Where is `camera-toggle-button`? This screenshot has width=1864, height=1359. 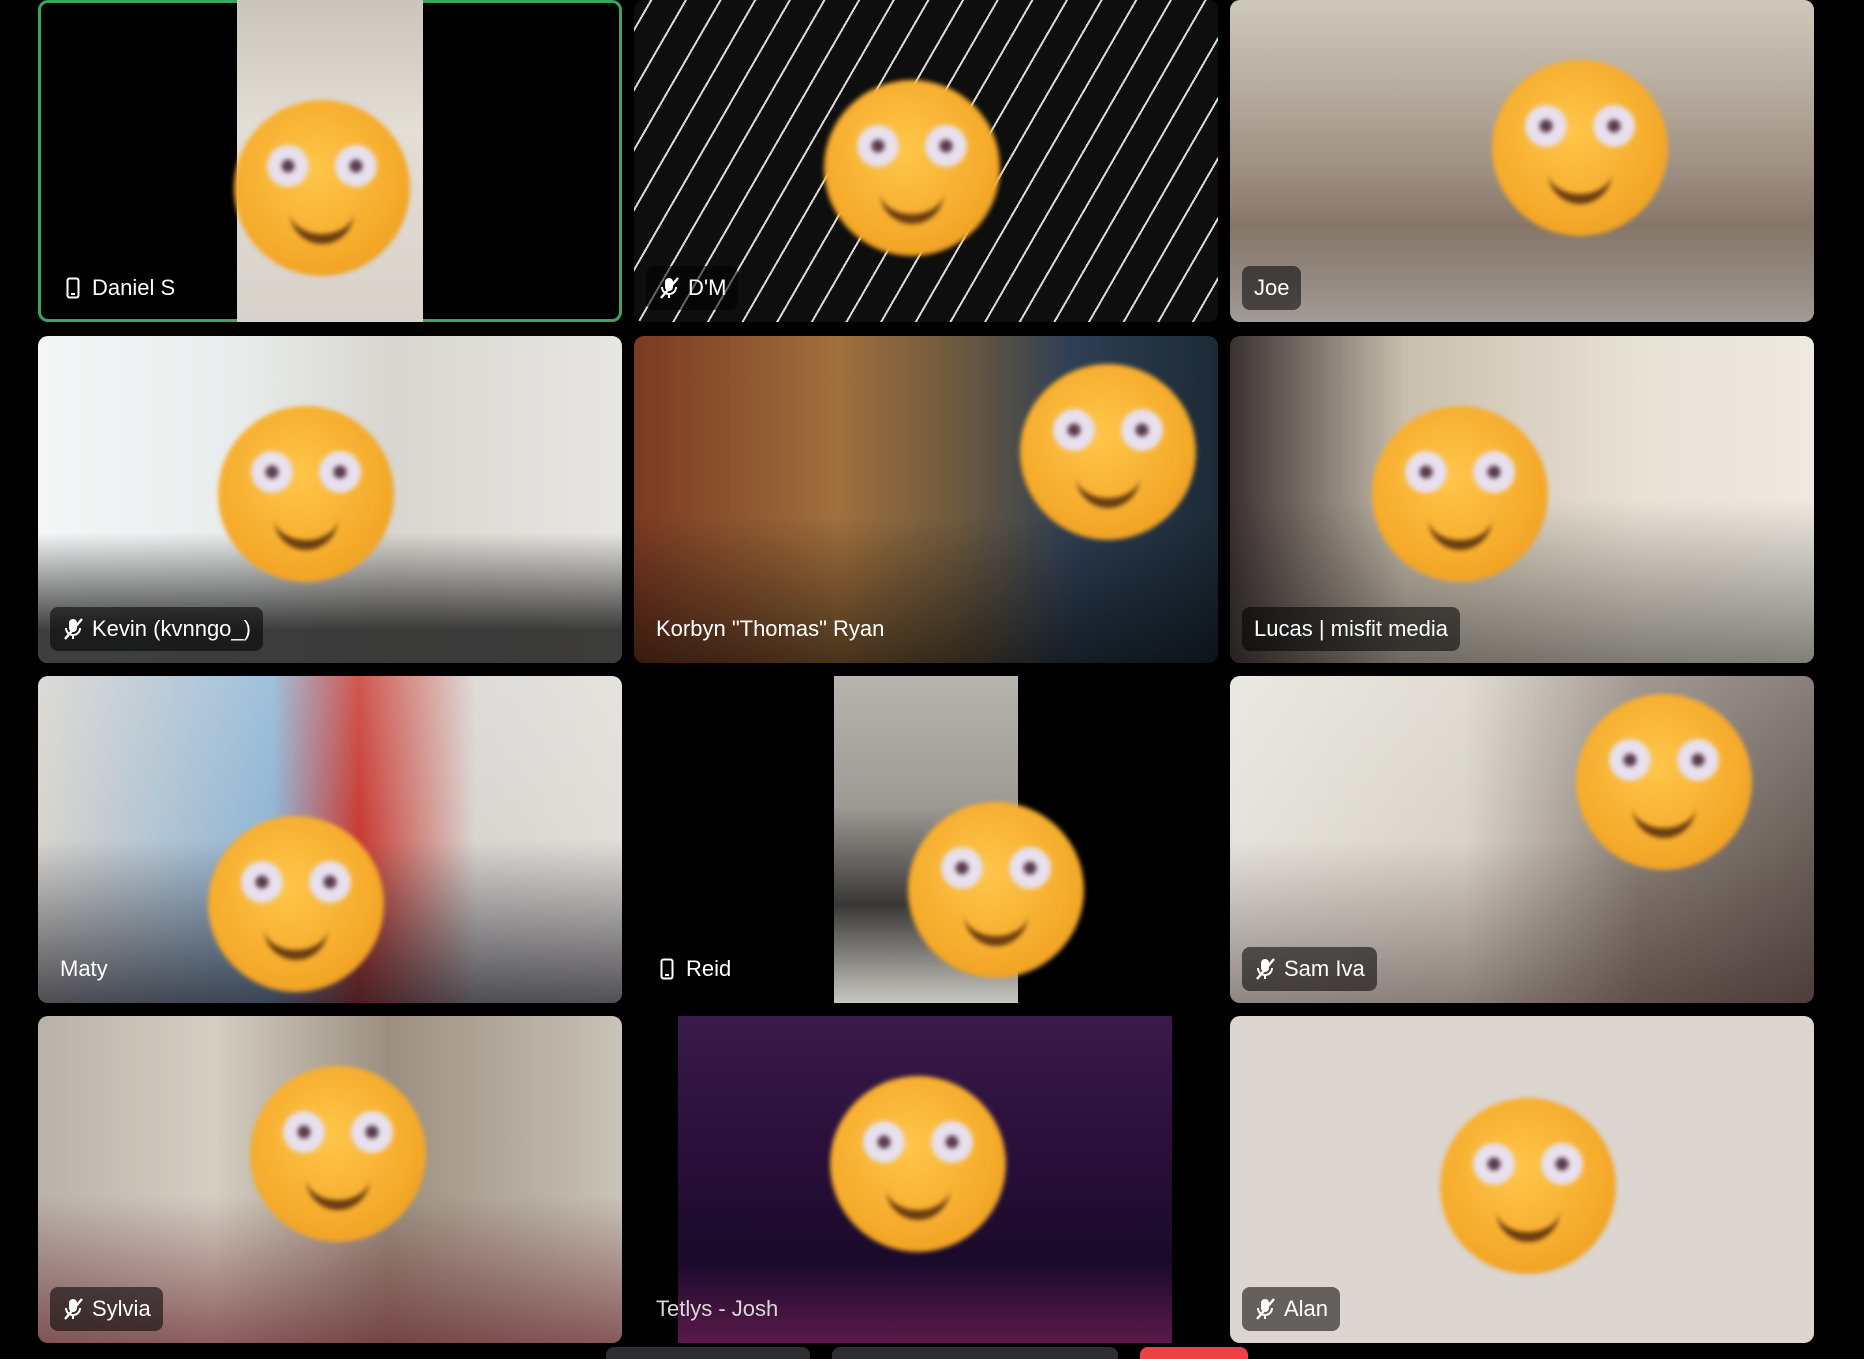
camera-toggle-button is located at coordinates (708, 1353).